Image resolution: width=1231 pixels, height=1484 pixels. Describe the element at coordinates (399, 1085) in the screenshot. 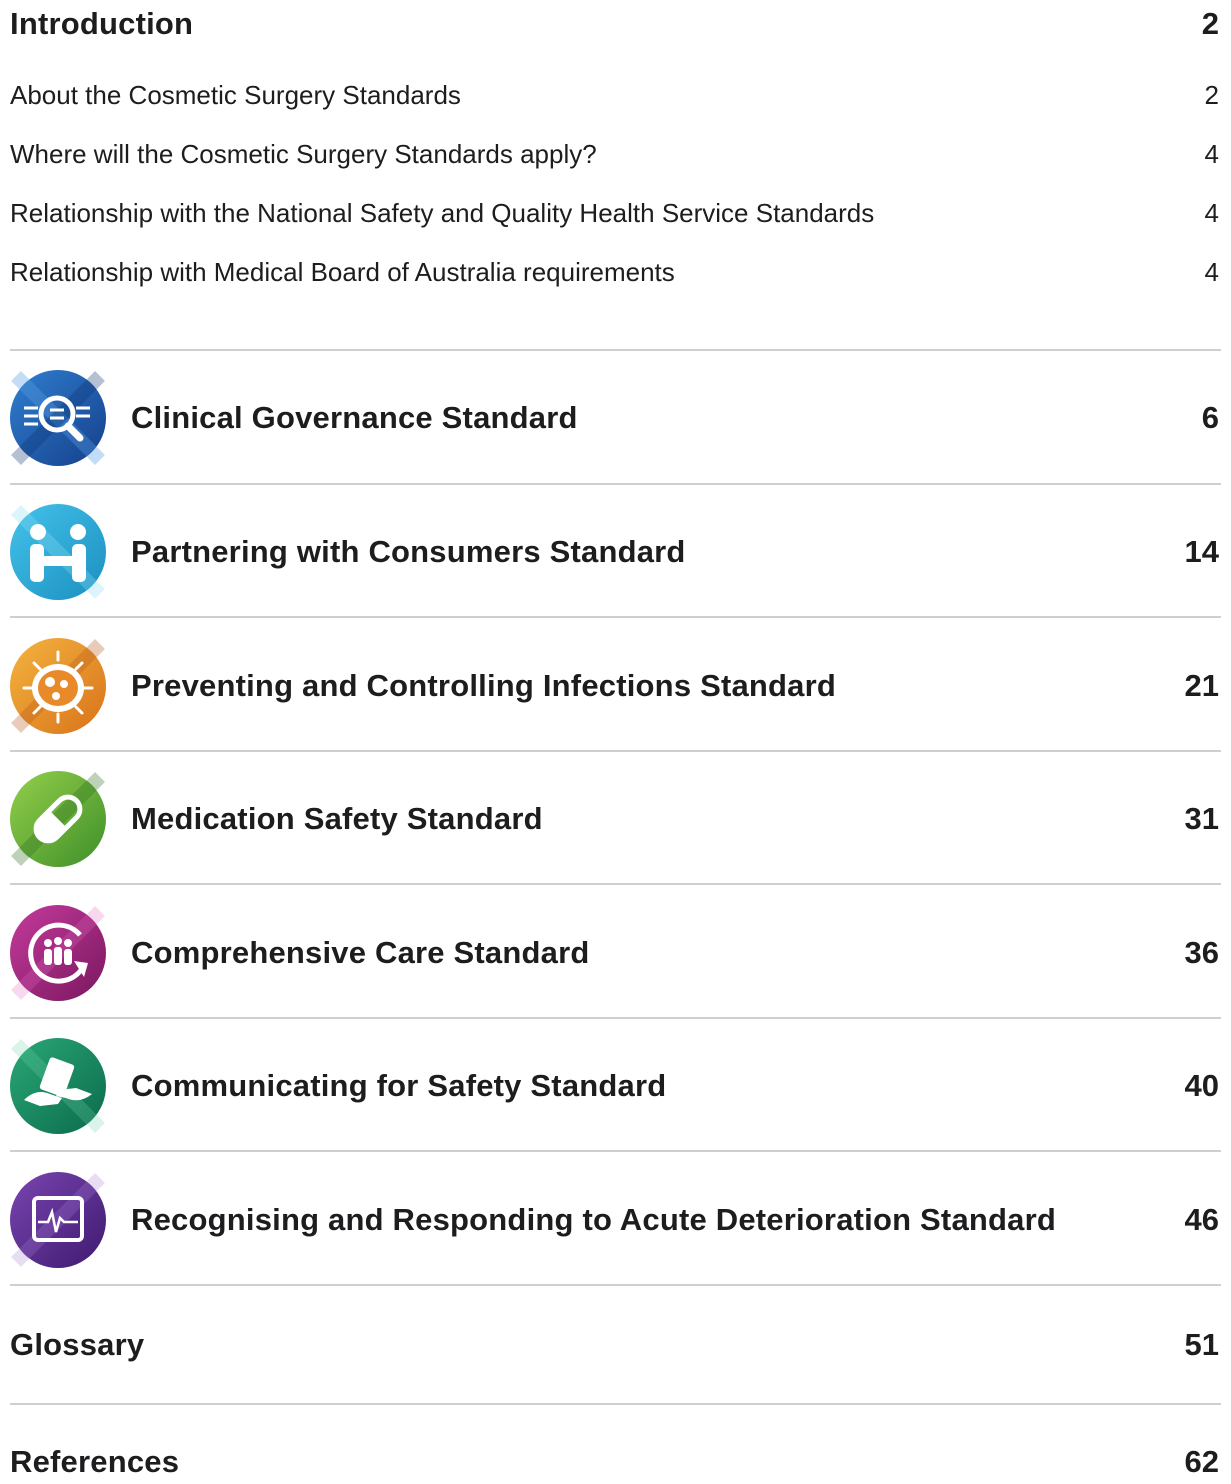

I see `standard-title: Communicating for Safety Standard` at that location.